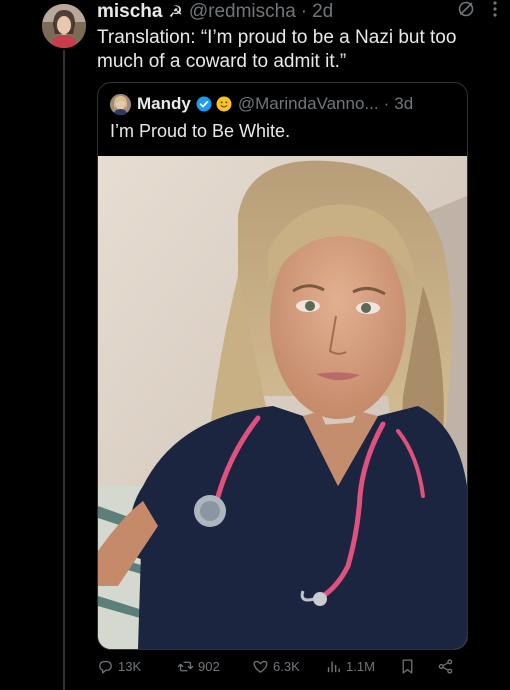 The height and width of the screenshot is (690, 510). What do you see at coordinates (477, 12) in the screenshot?
I see `header-actions` at bounding box center [477, 12].